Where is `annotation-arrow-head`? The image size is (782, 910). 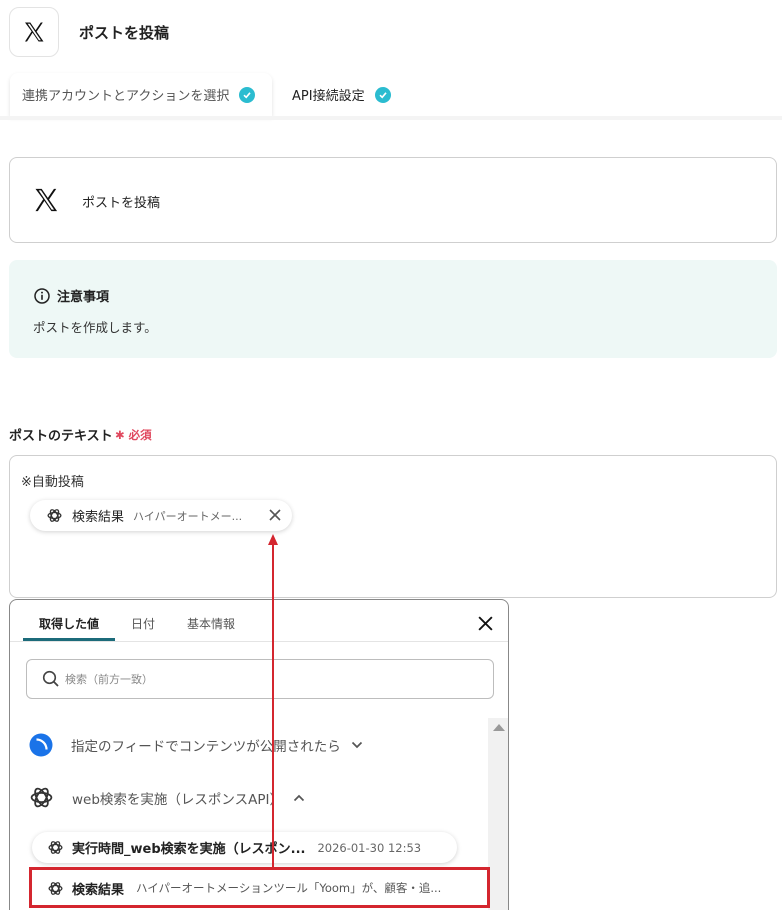 annotation-arrow-head is located at coordinates (273, 539).